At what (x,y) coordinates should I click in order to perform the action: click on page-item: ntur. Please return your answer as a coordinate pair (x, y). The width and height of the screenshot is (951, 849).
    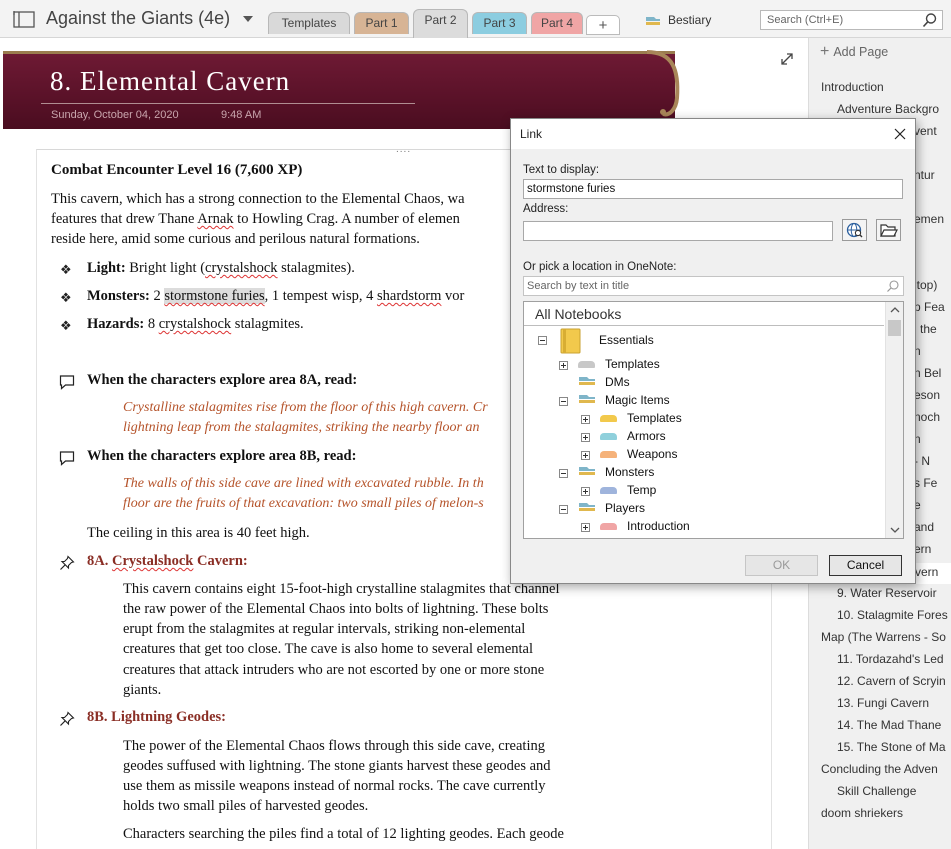
    Looking at the image, I should click on (932, 175).